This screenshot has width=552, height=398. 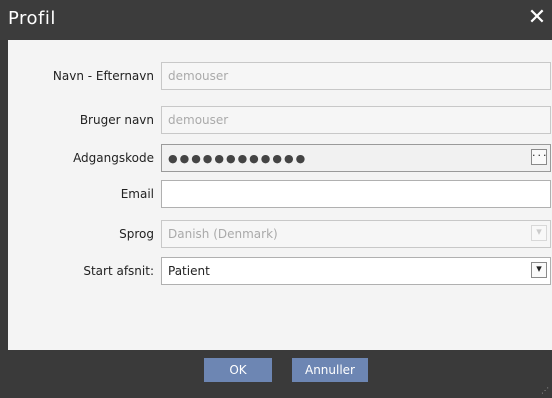 I want to click on start-section-label: Start afsnit:, so click(x=118, y=271).